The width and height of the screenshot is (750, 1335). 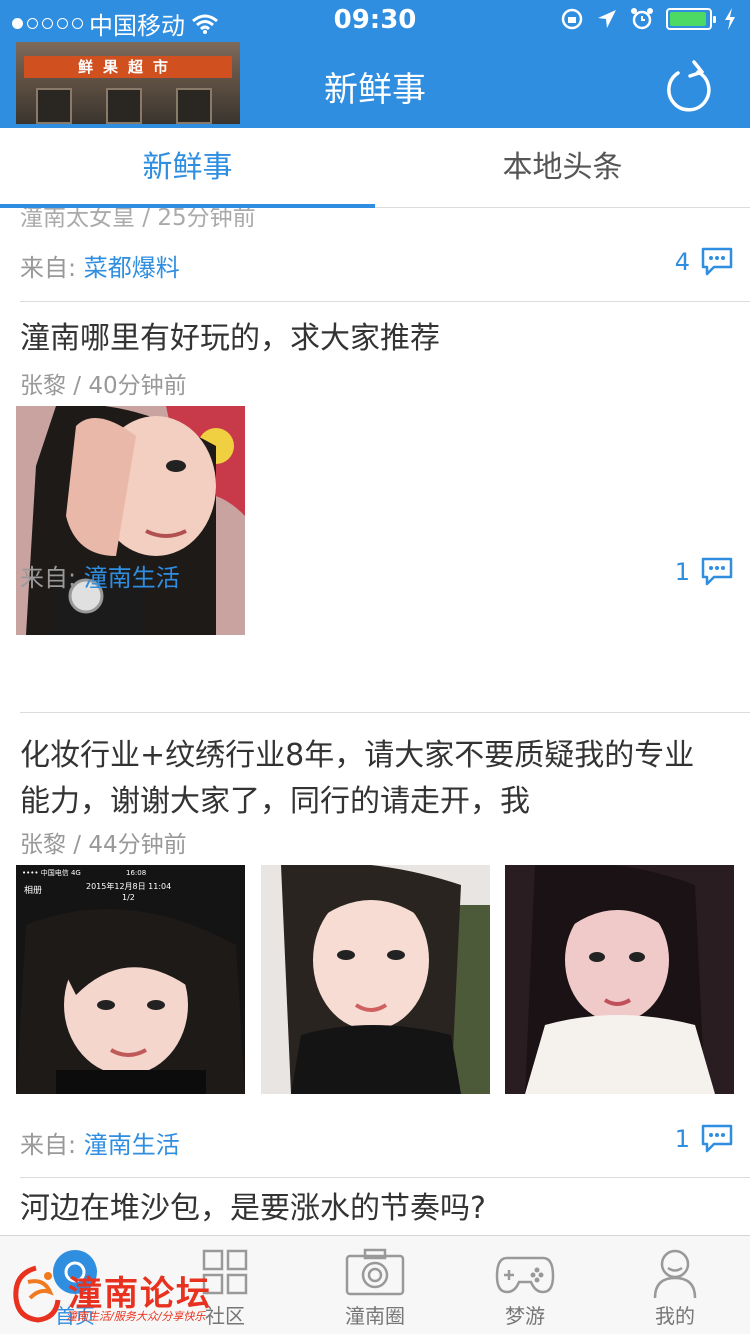 What do you see at coordinates (642, 19) in the screenshot?
I see `alarm-icon` at bounding box center [642, 19].